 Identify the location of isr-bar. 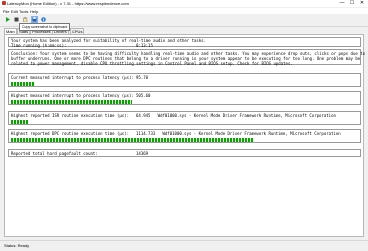
(19, 122).